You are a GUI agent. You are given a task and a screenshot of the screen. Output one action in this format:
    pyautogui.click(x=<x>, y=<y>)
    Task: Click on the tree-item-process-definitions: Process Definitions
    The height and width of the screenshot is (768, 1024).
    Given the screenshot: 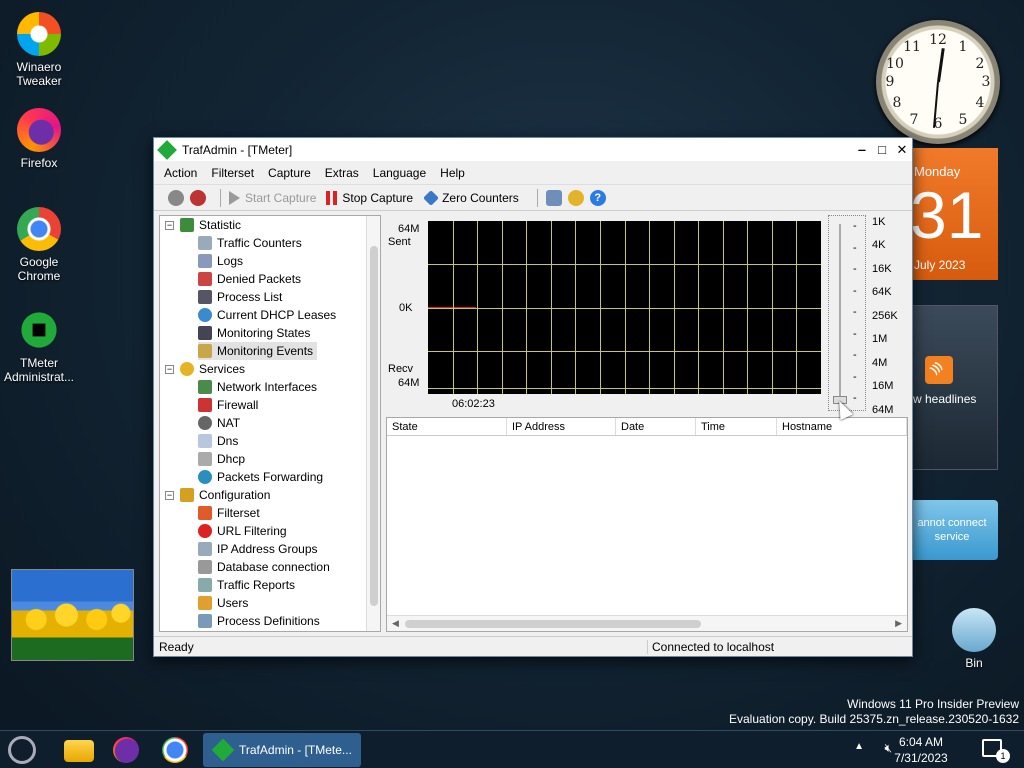 What is the action you would take?
    pyautogui.click(x=259, y=621)
    